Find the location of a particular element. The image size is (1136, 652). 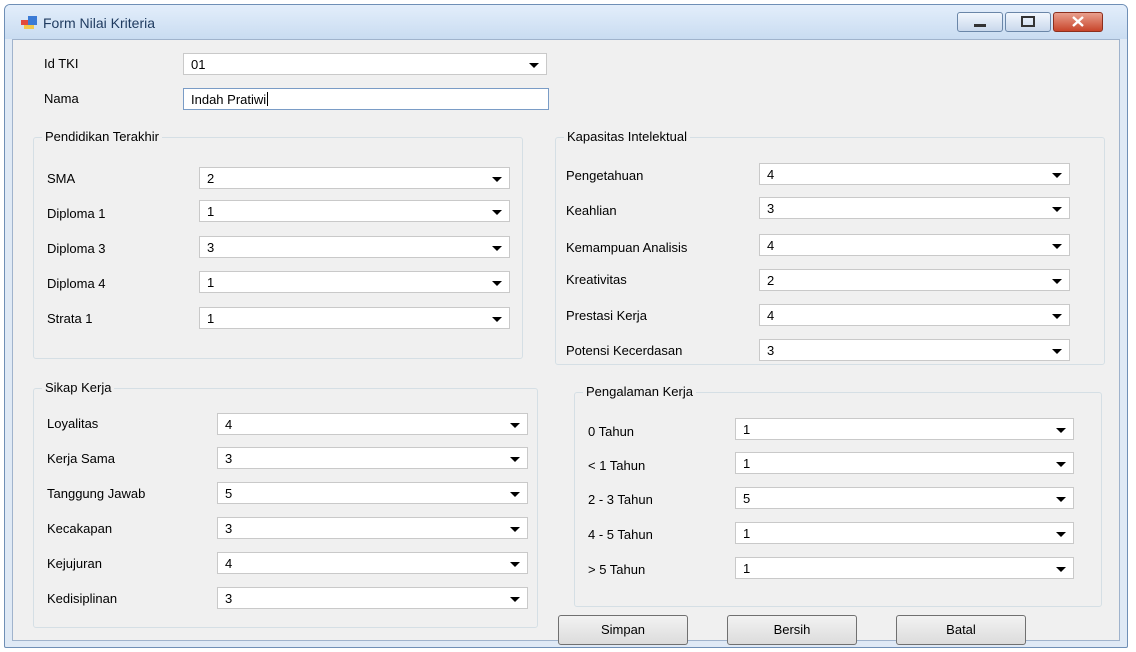

kapasitas-label-potensi-kecerdasan: Potensi Kecerdasan is located at coordinates (624, 350).